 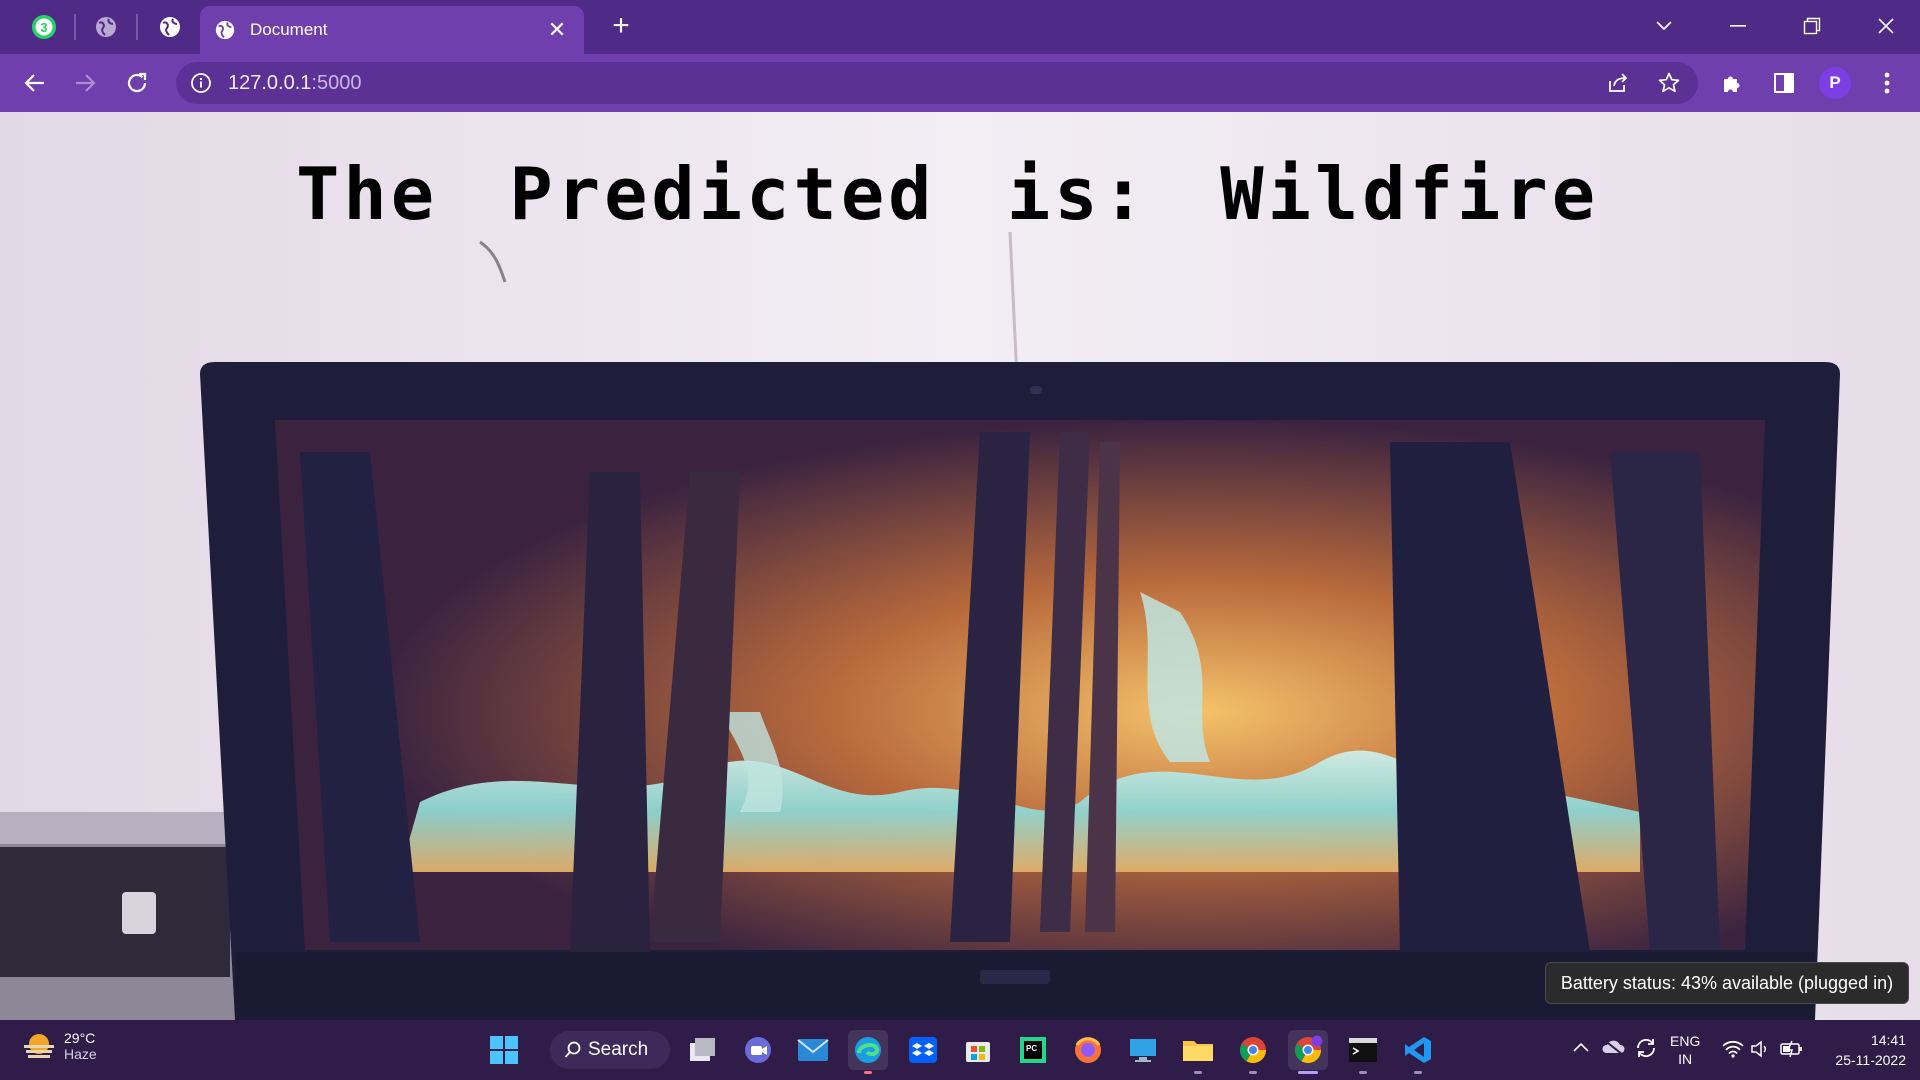 I want to click on pycharm-button: PC, so click(x=1033, y=1050).